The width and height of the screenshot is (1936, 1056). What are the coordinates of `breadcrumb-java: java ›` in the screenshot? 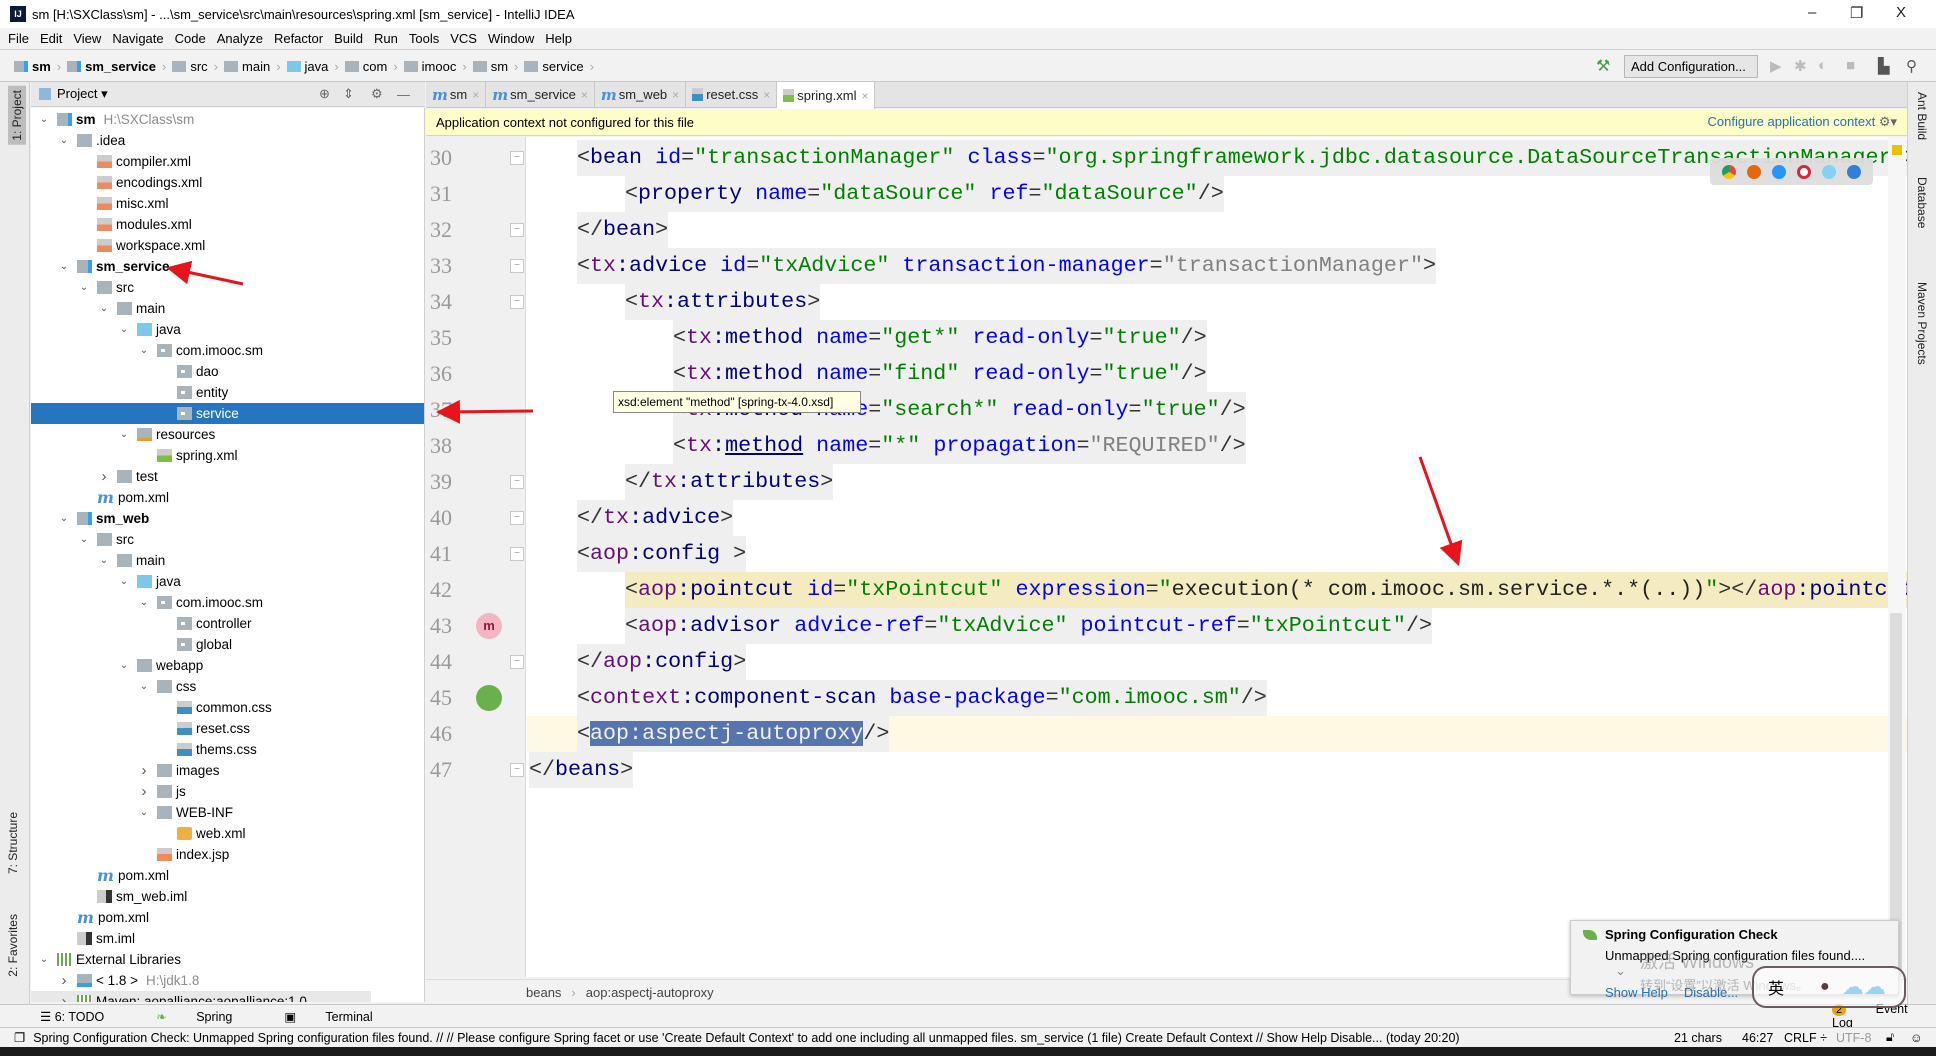 It's located at (312, 66).